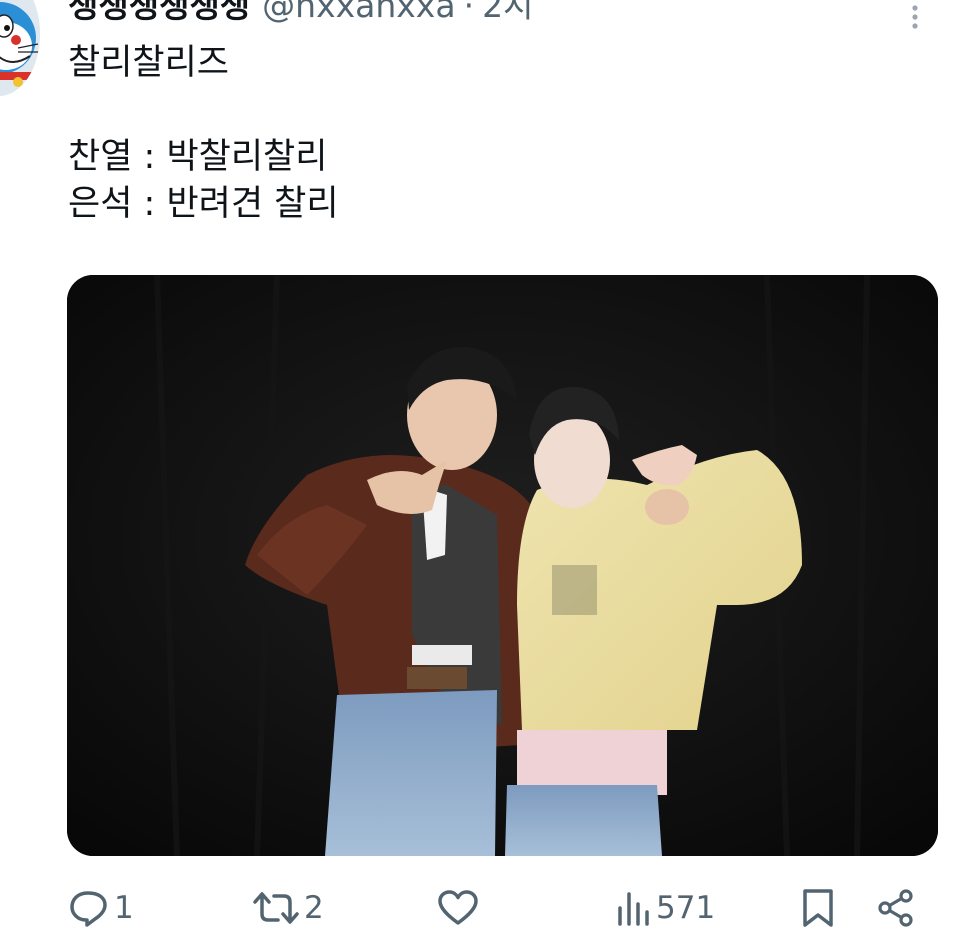 This screenshot has width=971, height=939. Describe the element at coordinates (159, 13) in the screenshot. I see `author-display-name: 쟁쟁쟁쟁쟁쟁` at that location.